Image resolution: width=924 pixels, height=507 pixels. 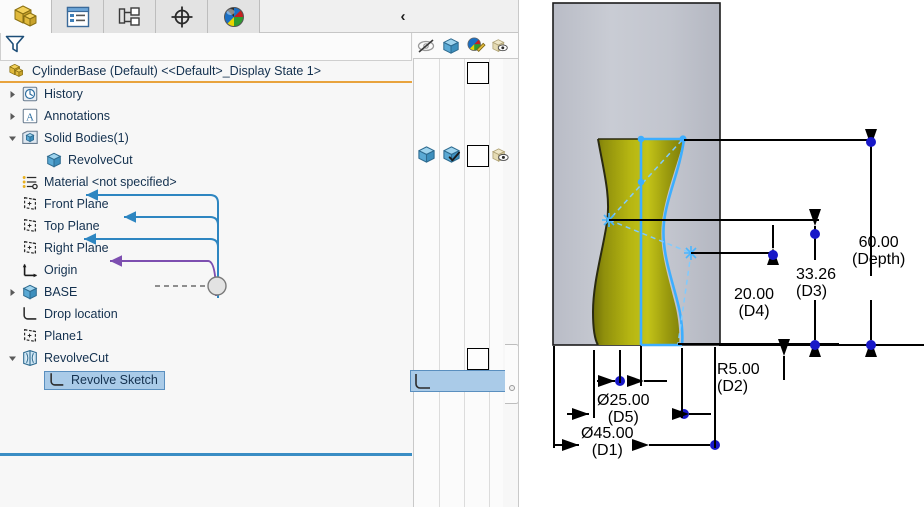 What do you see at coordinates (51, 94) in the screenshot?
I see `tree-item-content: History` at bounding box center [51, 94].